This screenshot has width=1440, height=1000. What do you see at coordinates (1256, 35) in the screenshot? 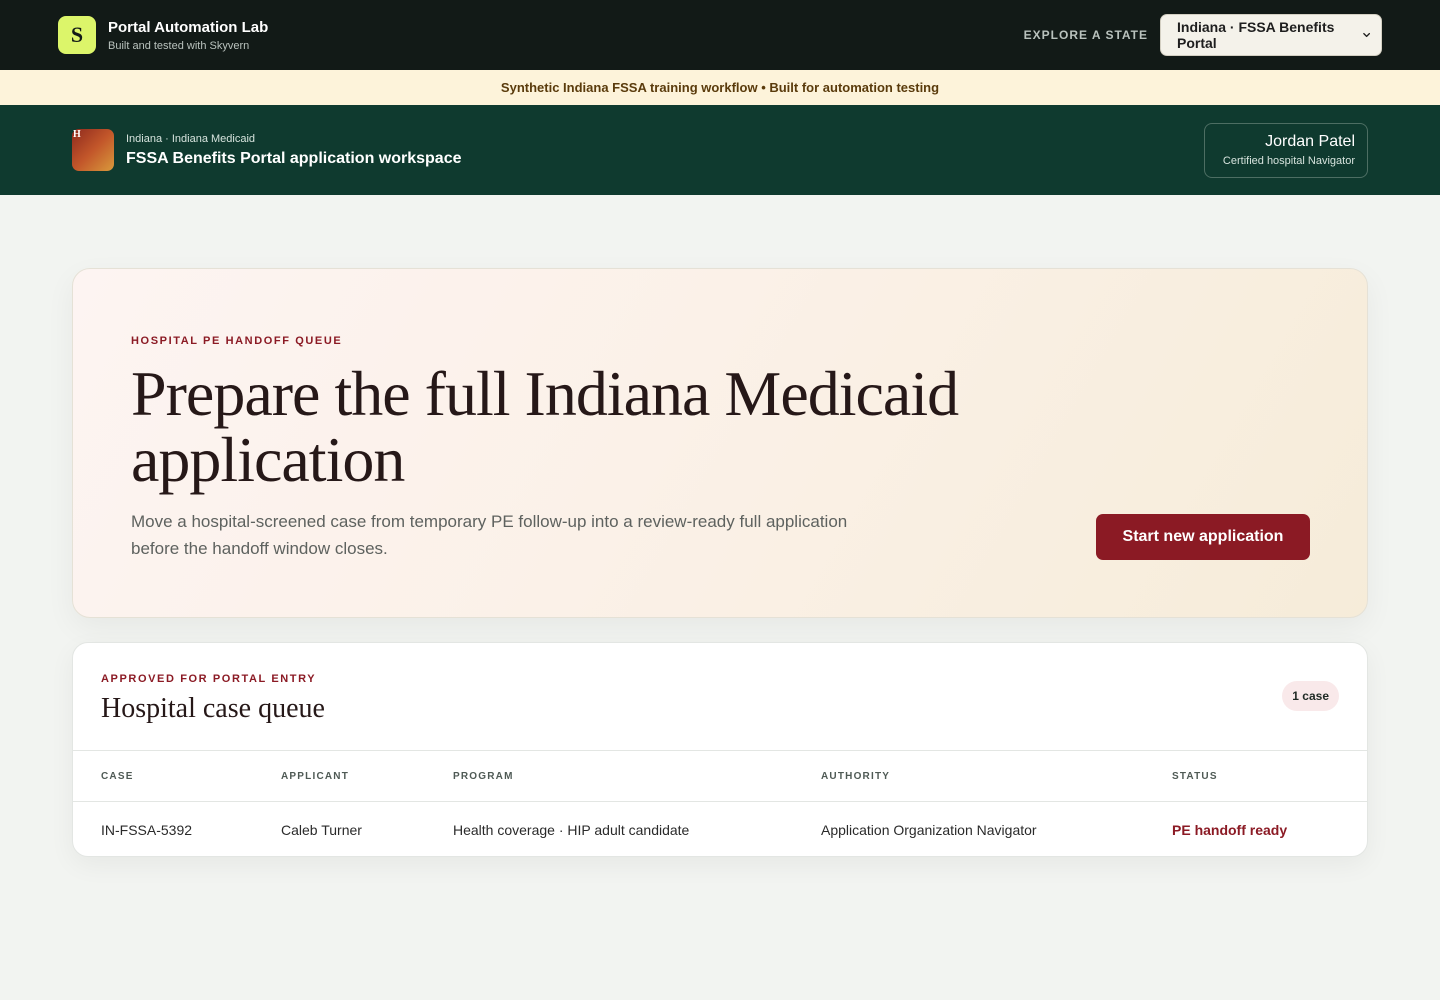
I see `state-select-value: Indiana · FSSA Benefits Portal` at bounding box center [1256, 35].